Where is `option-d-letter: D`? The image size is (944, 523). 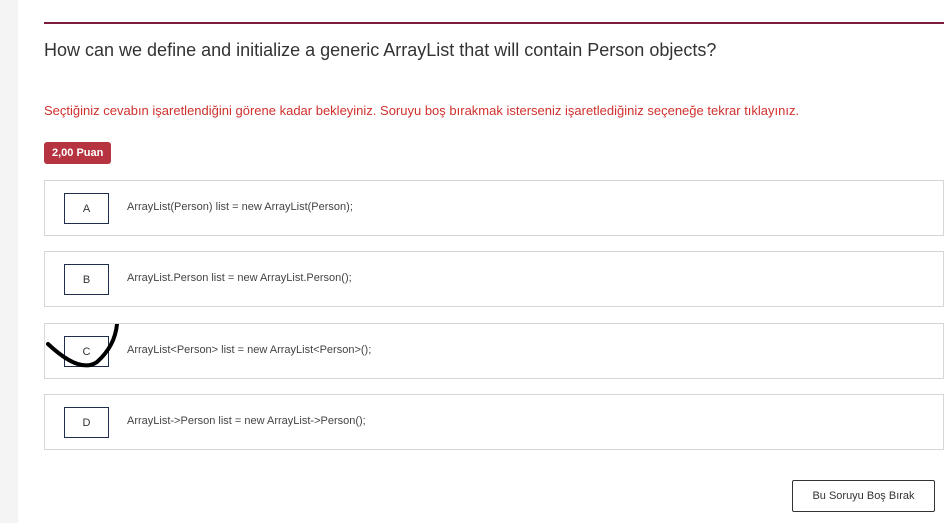 option-d-letter: D is located at coordinates (86, 422).